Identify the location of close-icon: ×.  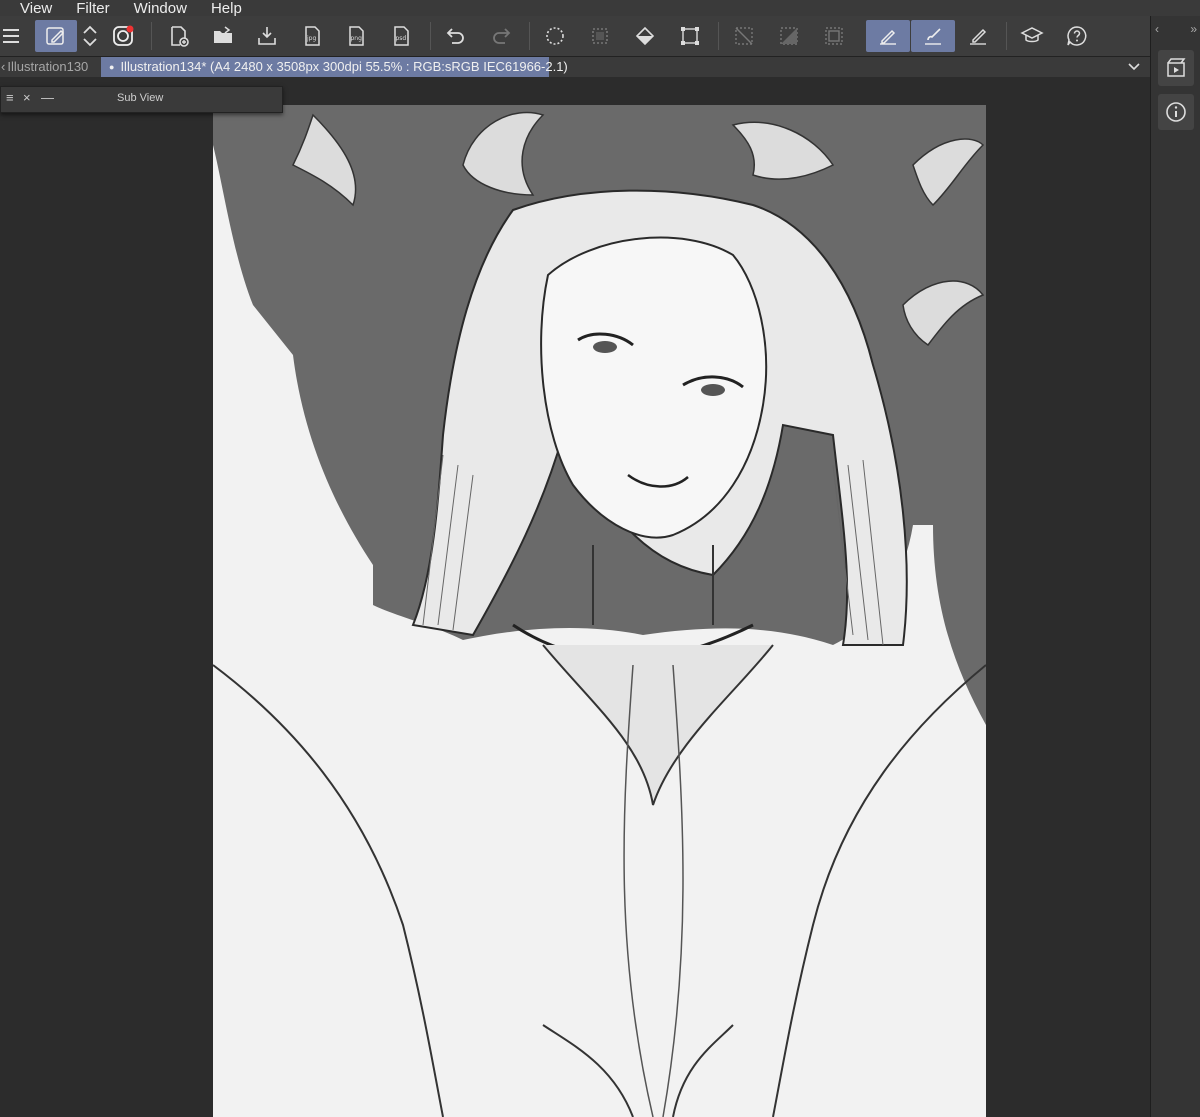
(27, 98).